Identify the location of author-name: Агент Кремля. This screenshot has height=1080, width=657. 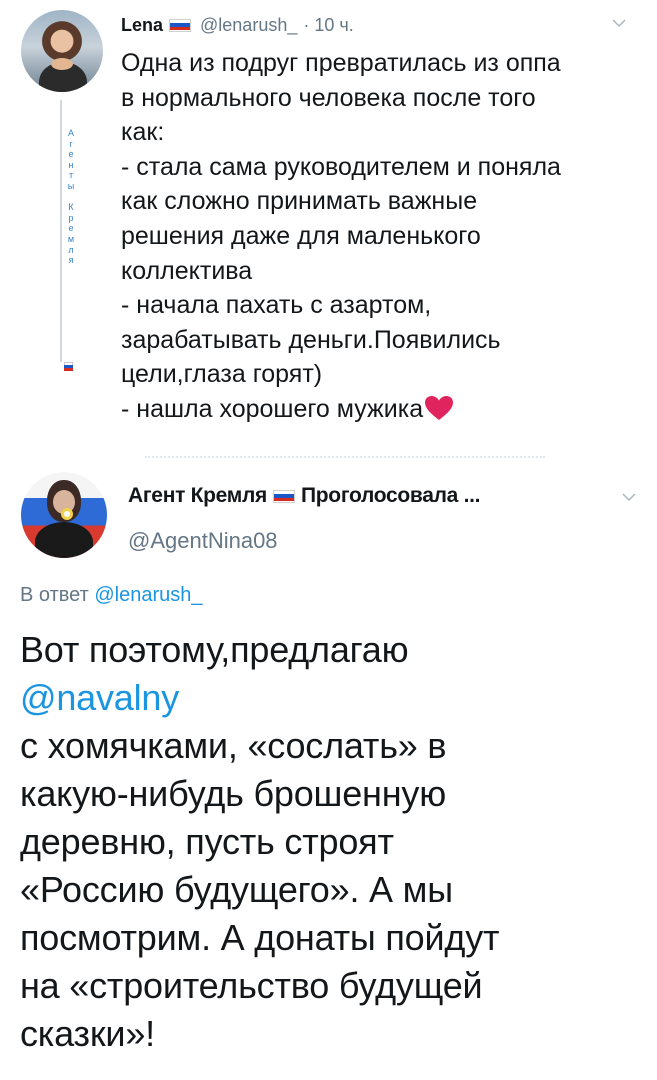
(197, 496).